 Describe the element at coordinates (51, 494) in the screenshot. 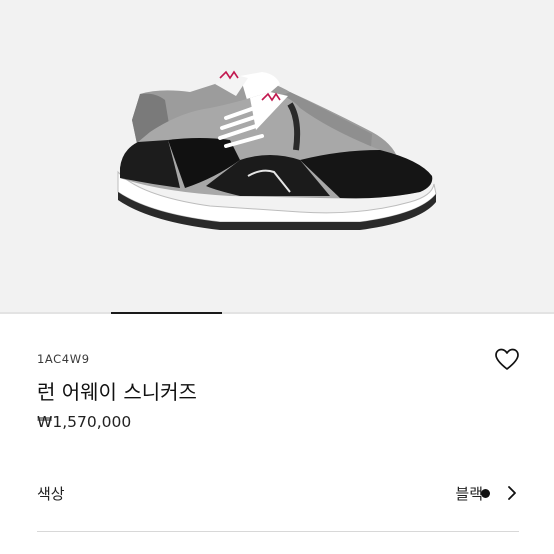

I see `color-label: 색상` at that location.